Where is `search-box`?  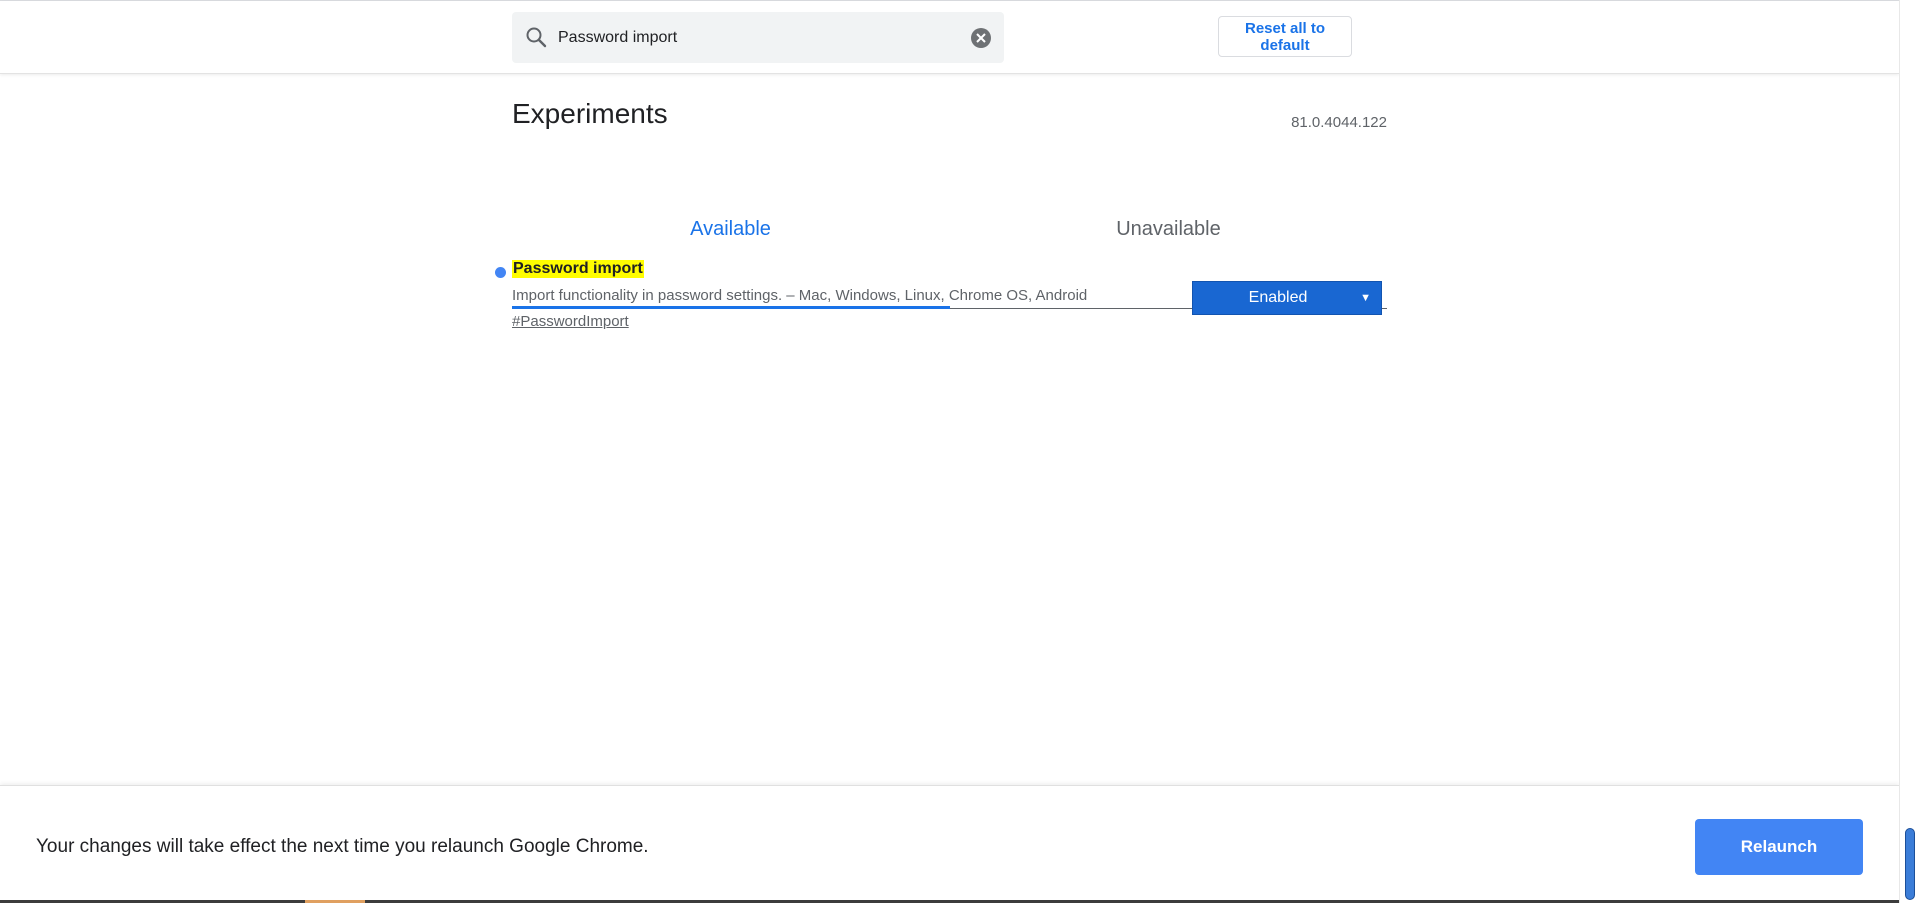
search-box is located at coordinates (758, 37).